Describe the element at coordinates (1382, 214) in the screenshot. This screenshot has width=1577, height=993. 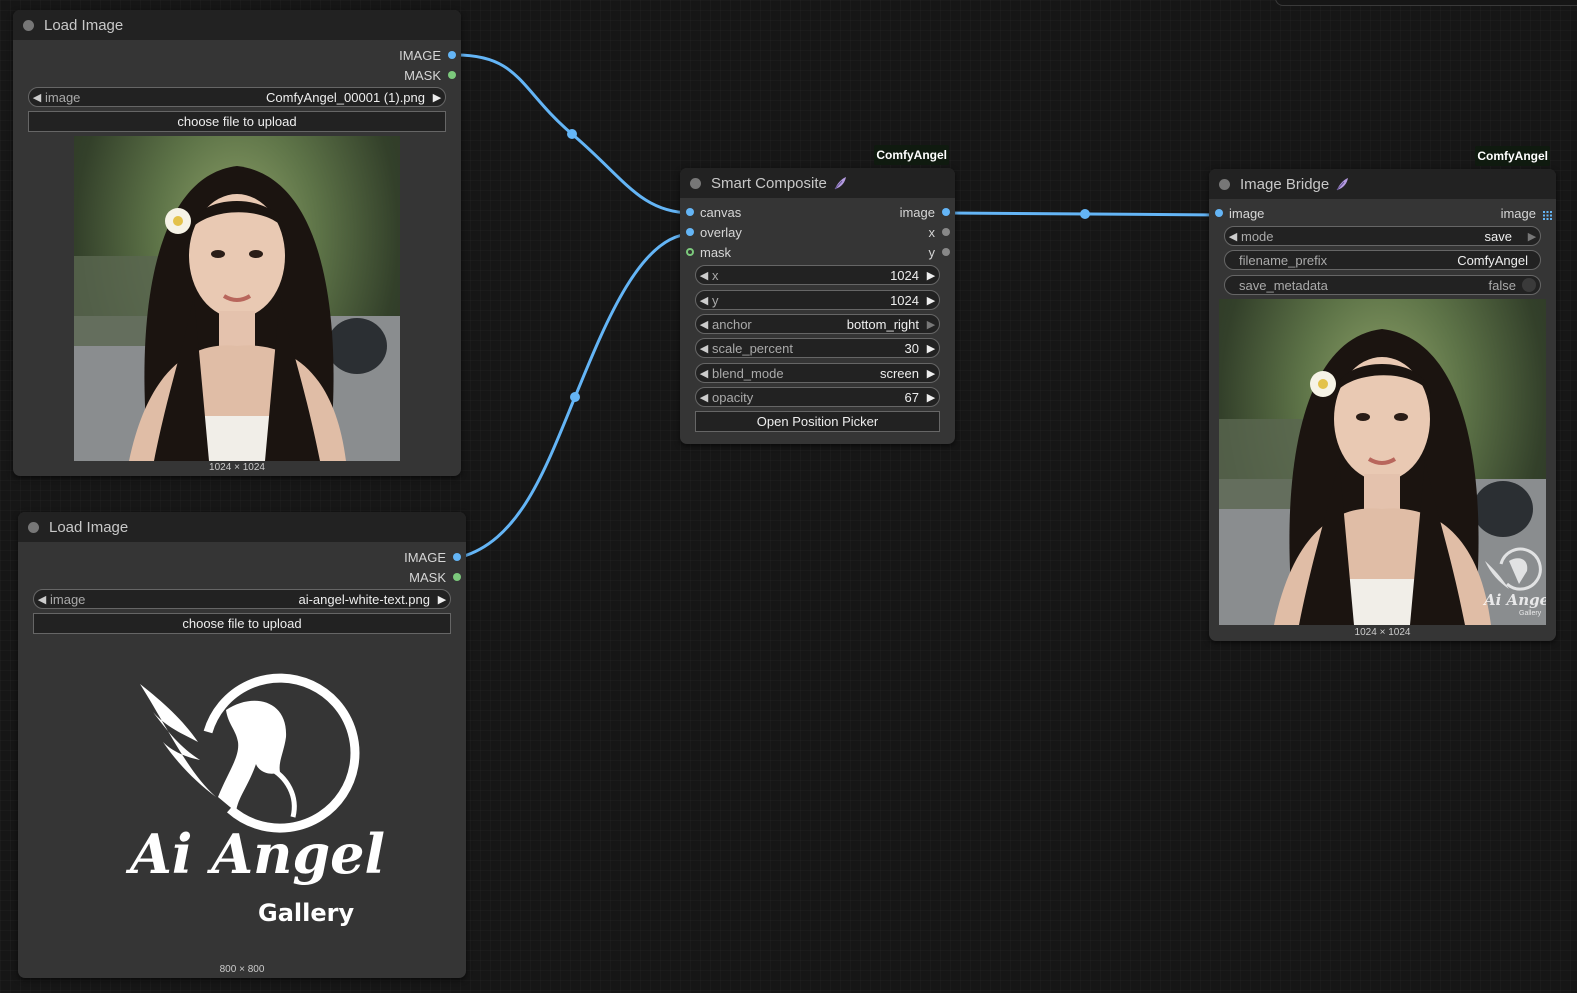
I see `slot-row-image: image image` at that location.